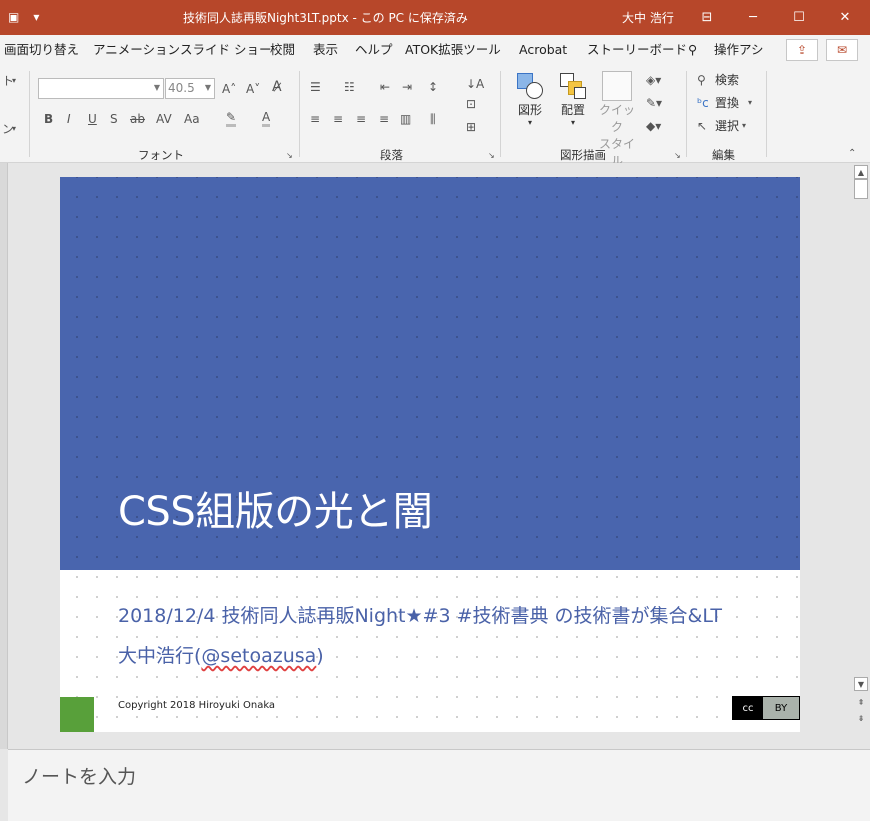 The height and width of the screenshot is (821, 870). Describe the element at coordinates (229, 89) in the screenshot. I see `grow-font-icon: A˄` at that location.